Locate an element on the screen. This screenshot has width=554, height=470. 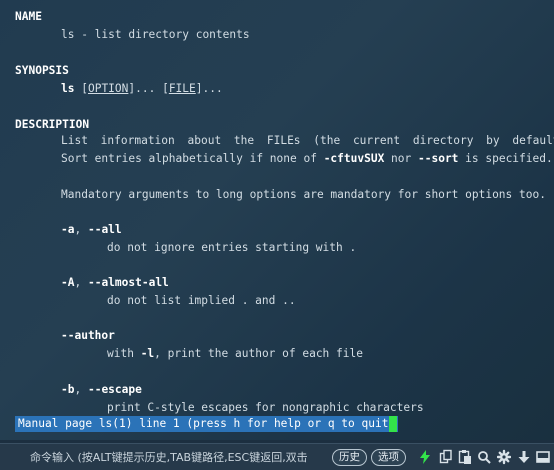
option-long-flag: --author is located at coordinates (88, 335).